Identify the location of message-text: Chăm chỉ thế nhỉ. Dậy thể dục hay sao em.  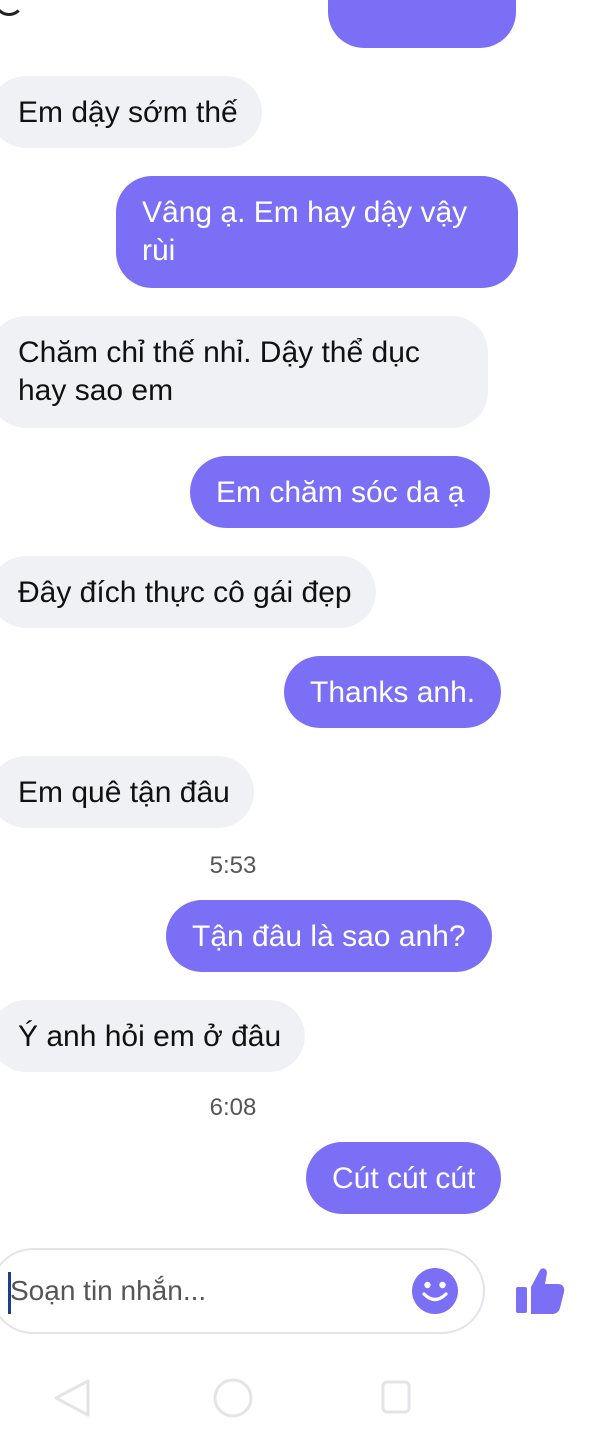
(219, 371).